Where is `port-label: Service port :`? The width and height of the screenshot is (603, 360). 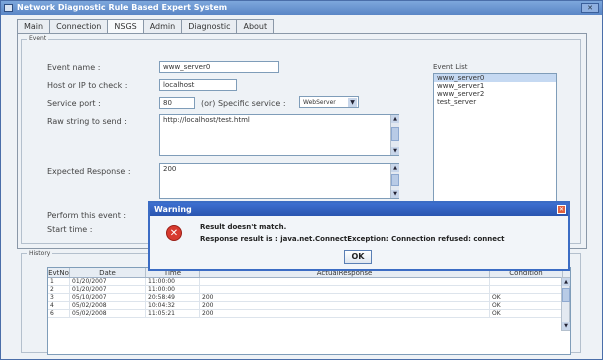 port-label: Service port : is located at coordinates (74, 103).